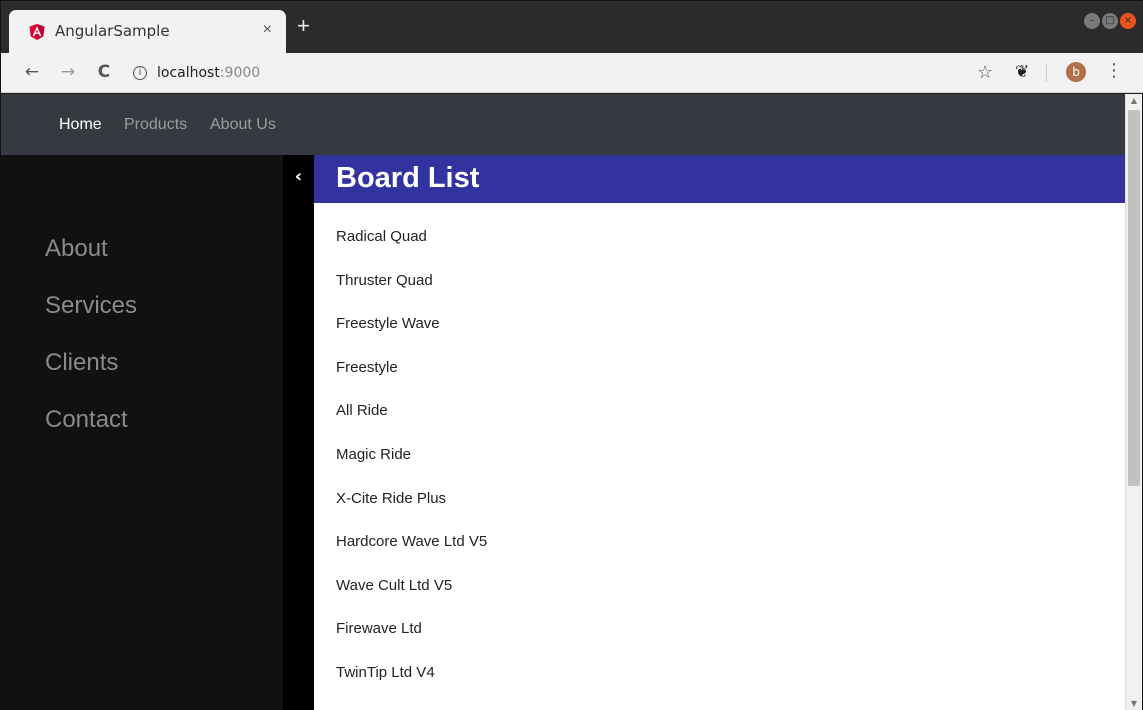 The height and width of the screenshot is (710, 1143). I want to click on browser-toolbar: ← → C i localhost:9000 ☆ ❦ b ⋮, so click(572, 73).